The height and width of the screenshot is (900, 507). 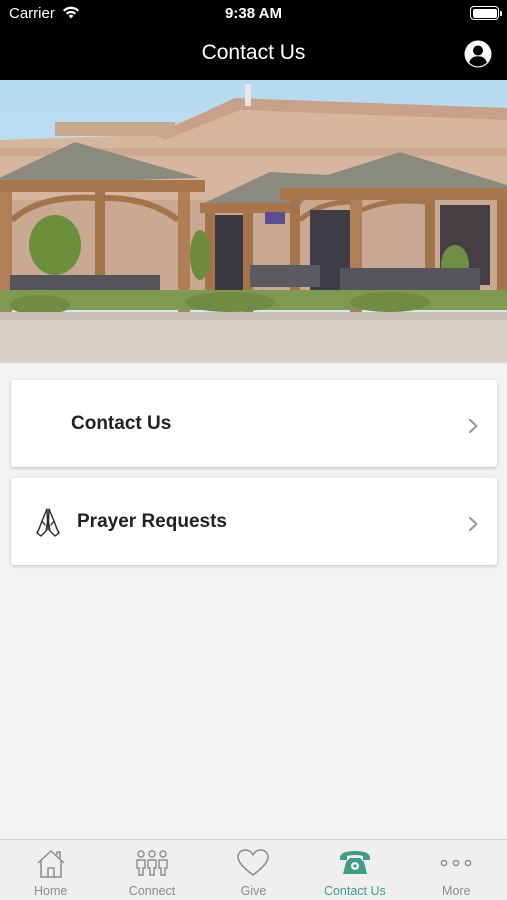 I want to click on tab-label: Home, so click(x=51, y=891).